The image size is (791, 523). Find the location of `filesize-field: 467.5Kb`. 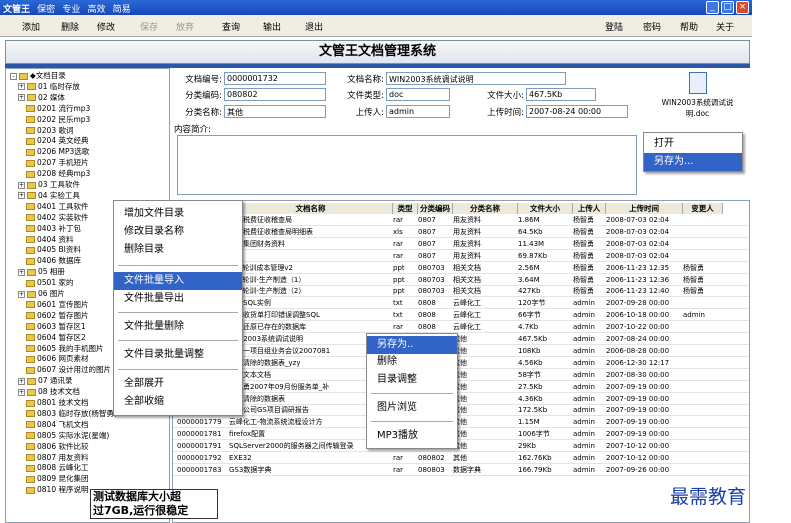

filesize-field: 467.5Kb is located at coordinates (561, 94).